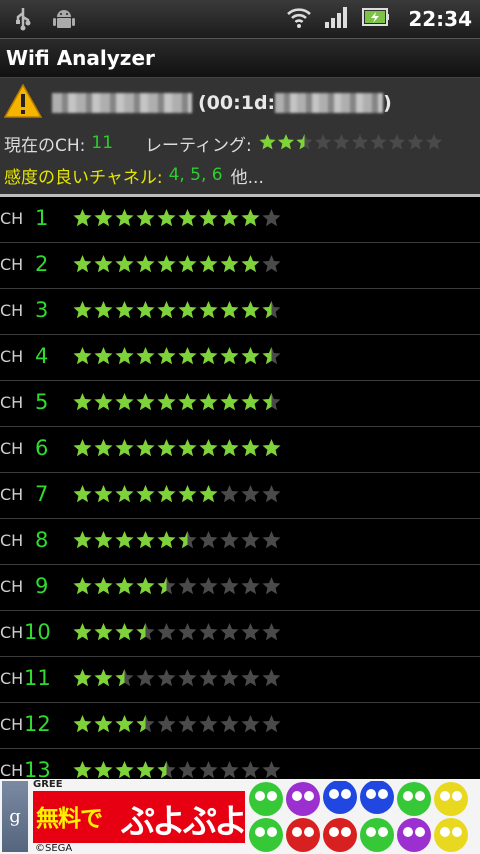  I want to click on cell-signal-icon, so click(337, 19).